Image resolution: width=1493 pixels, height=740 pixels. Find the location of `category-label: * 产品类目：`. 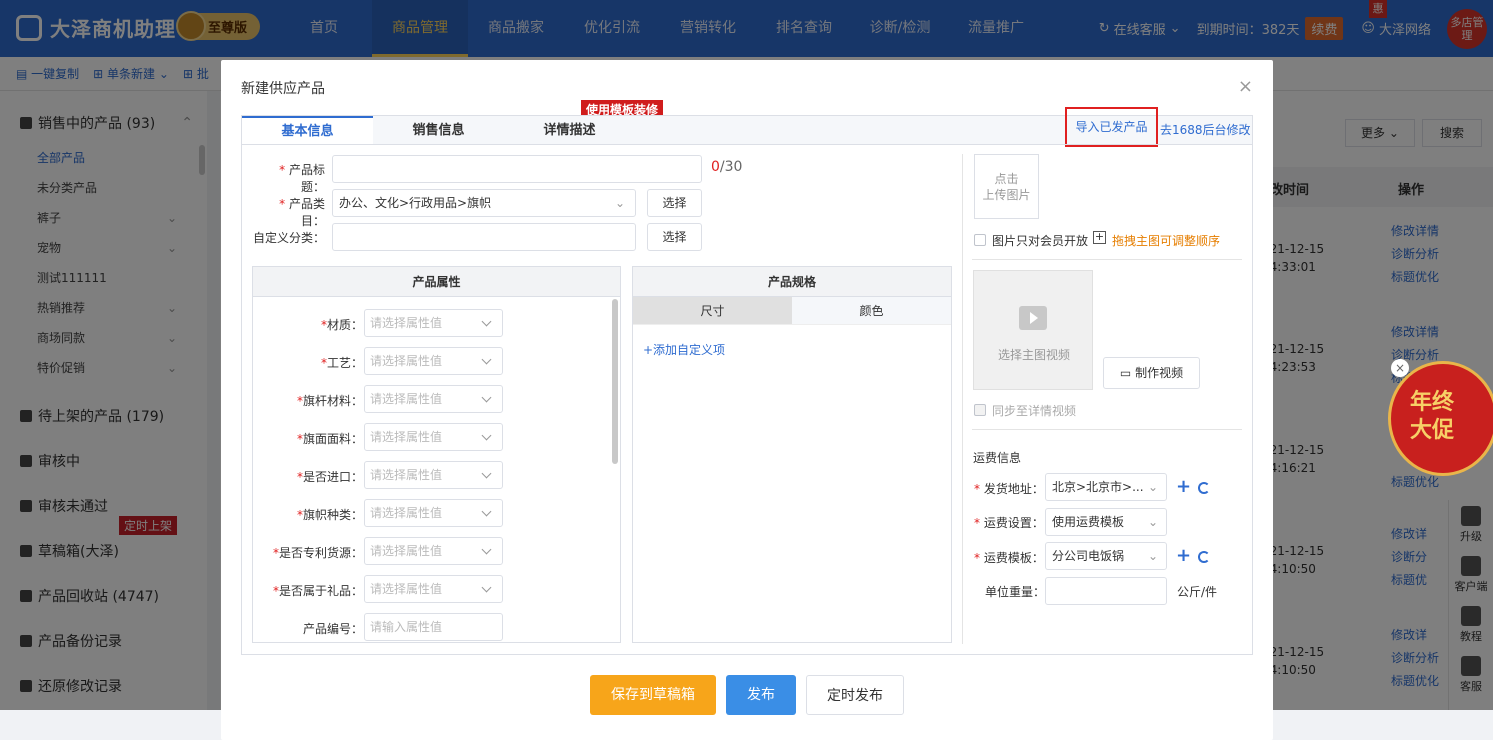

category-label: * 产品类目： is located at coordinates (302, 212).